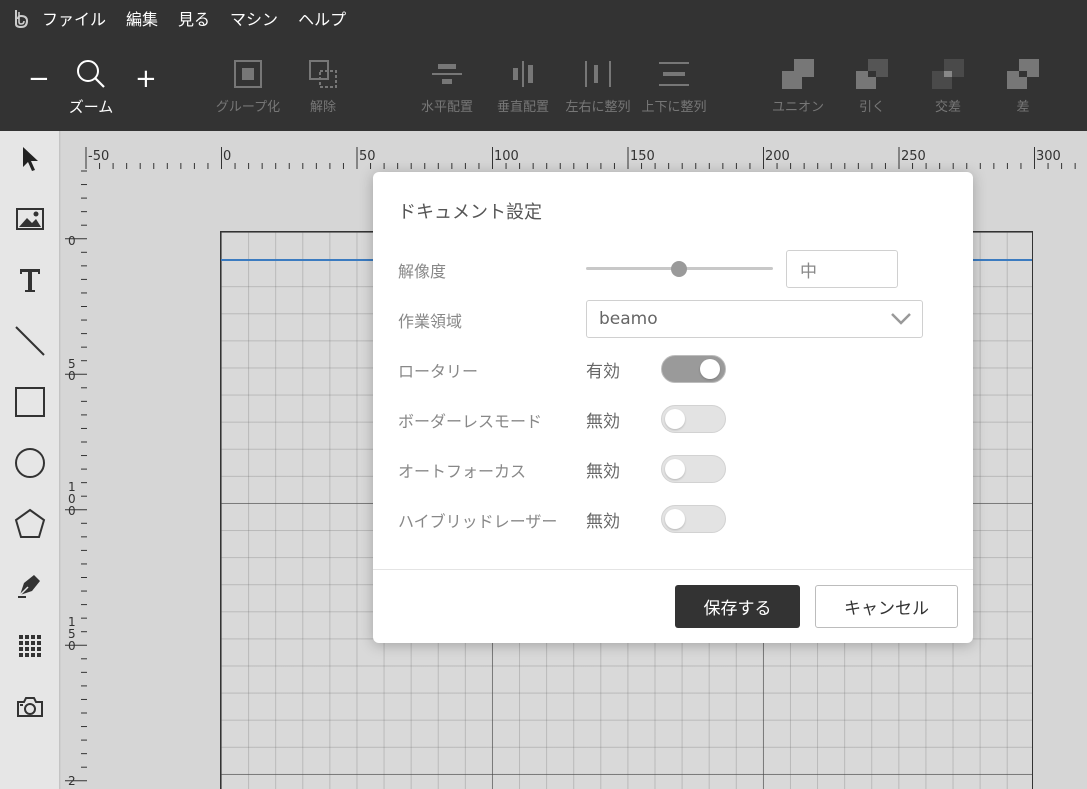 The image size is (1087, 789). I want to click on distribute-vertical-button: 上下に整列, so click(674, 84).